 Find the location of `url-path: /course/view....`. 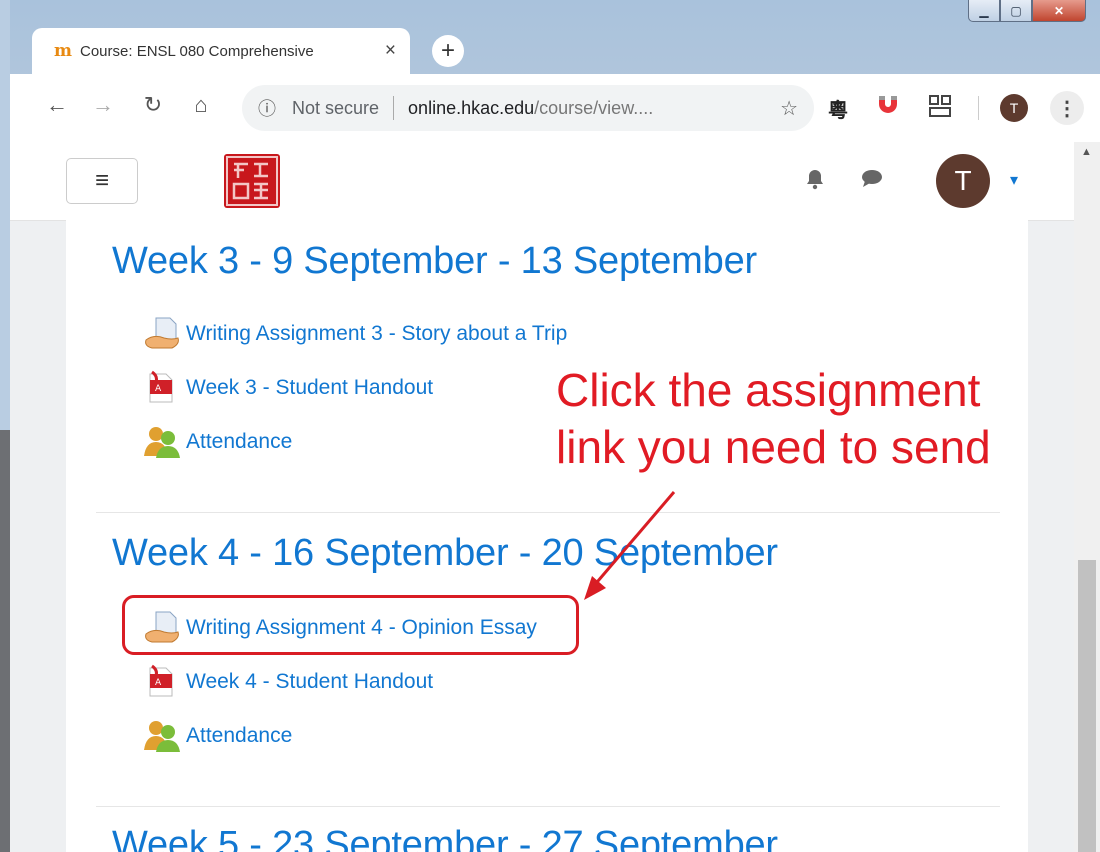

url-path: /course/view.... is located at coordinates (594, 107).